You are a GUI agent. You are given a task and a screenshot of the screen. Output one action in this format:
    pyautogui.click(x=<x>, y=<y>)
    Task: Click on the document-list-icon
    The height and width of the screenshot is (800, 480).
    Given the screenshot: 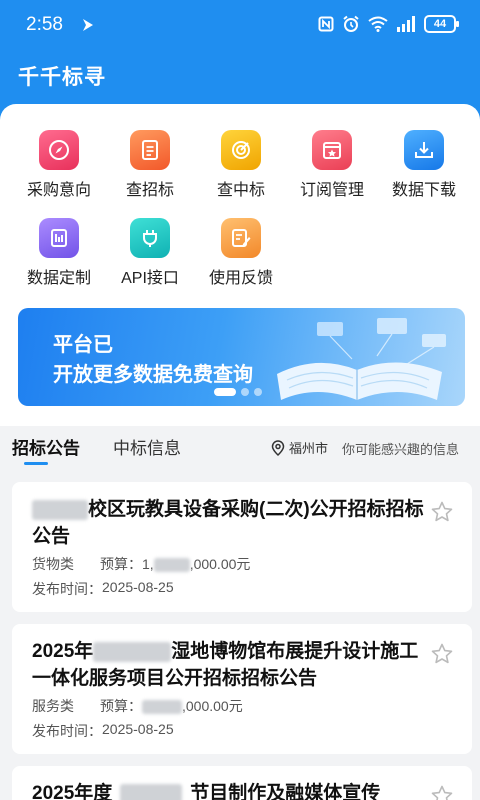 What is the action you would take?
    pyautogui.click(x=150, y=150)
    